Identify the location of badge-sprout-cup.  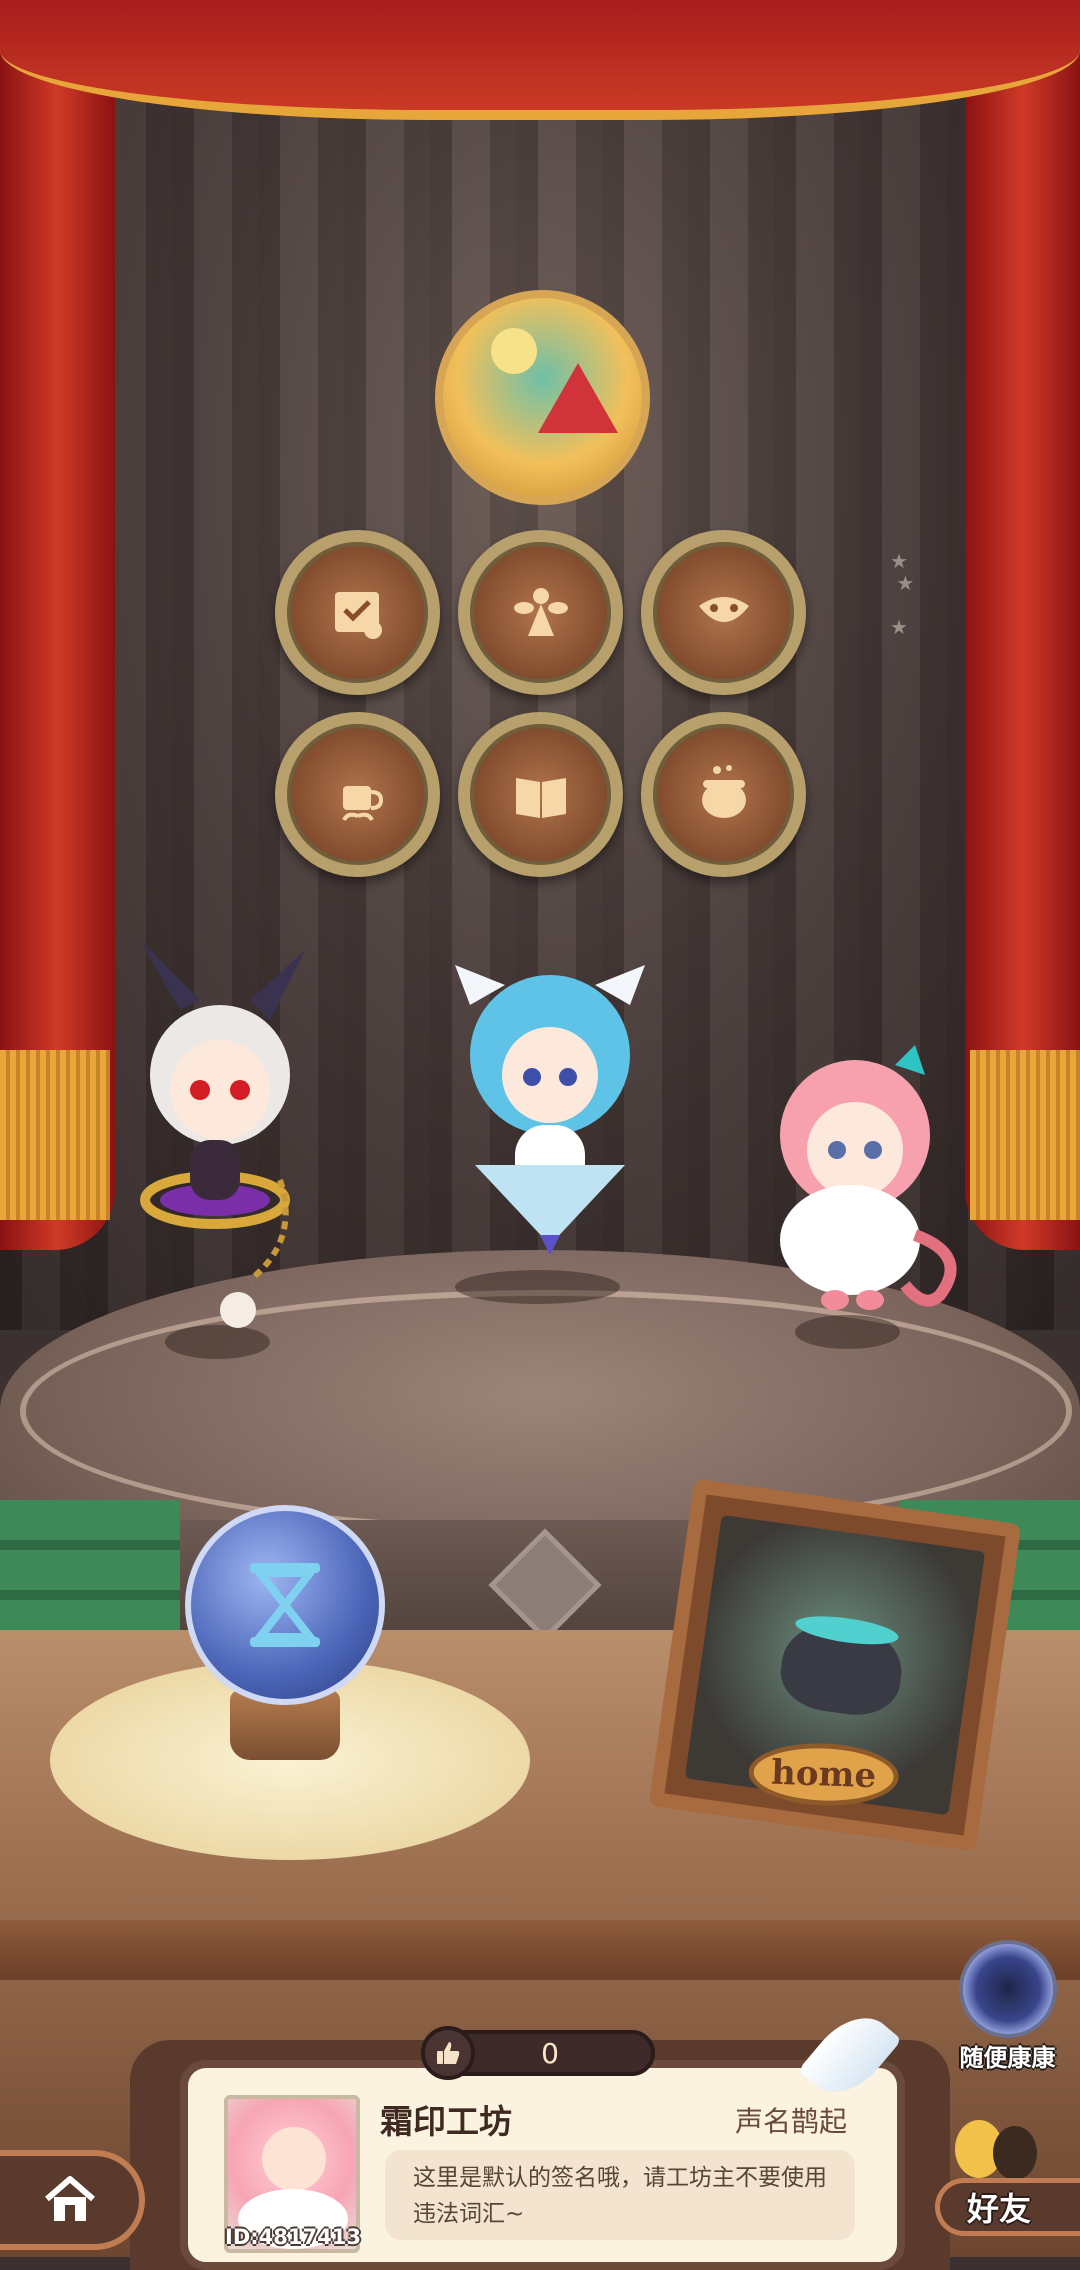
(357, 794).